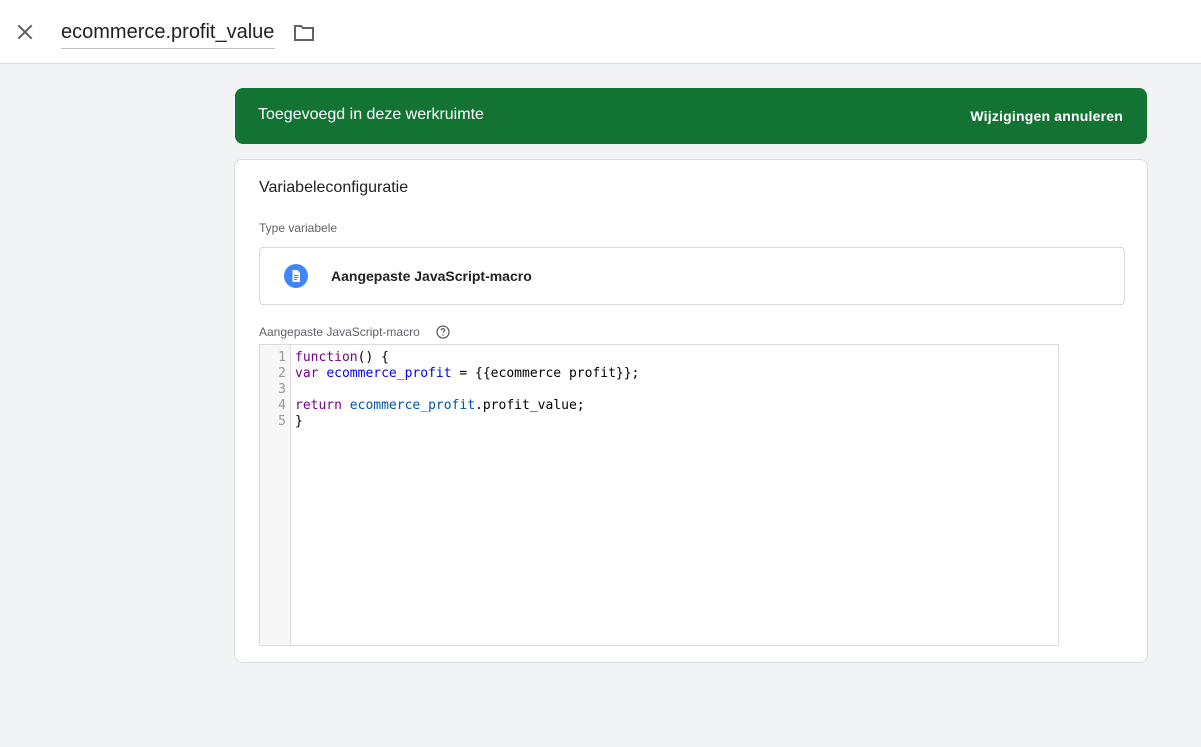 The height and width of the screenshot is (747, 1201). What do you see at coordinates (282, 421) in the screenshot?
I see `line-number: 5` at bounding box center [282, 421].